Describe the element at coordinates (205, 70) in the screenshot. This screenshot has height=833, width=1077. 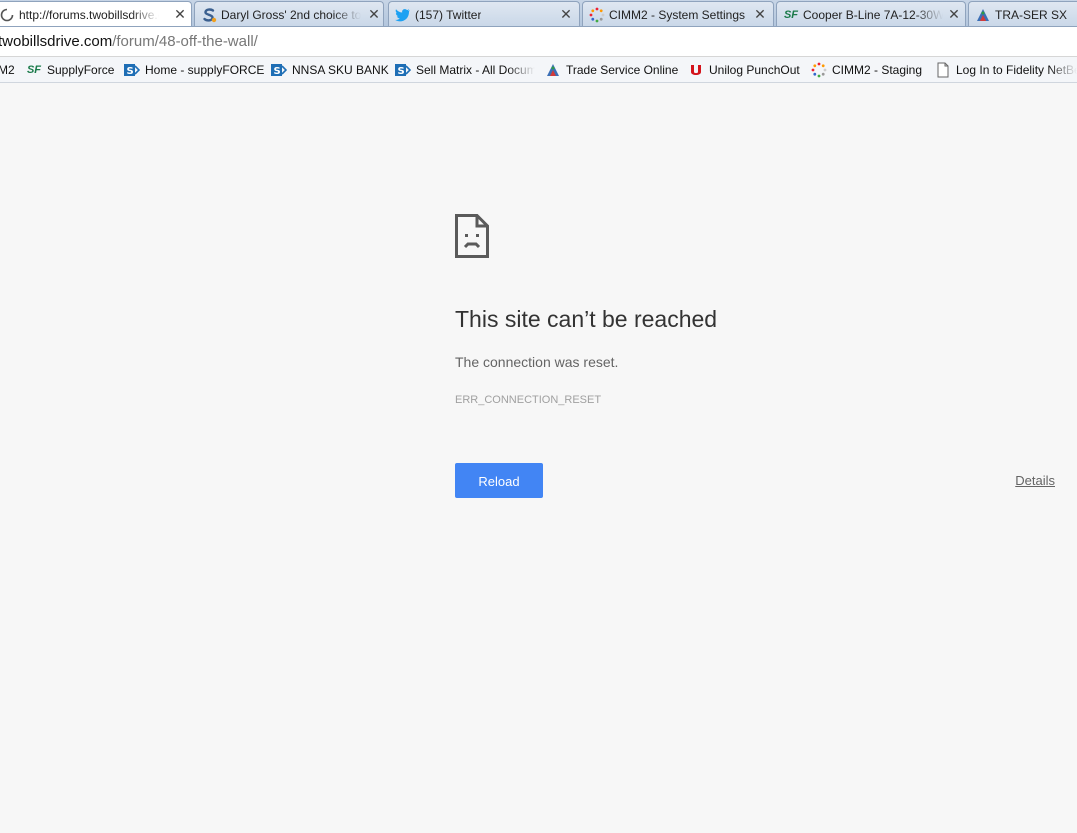
I see `bookmark-label: Home - supplyFORCE` at that location.